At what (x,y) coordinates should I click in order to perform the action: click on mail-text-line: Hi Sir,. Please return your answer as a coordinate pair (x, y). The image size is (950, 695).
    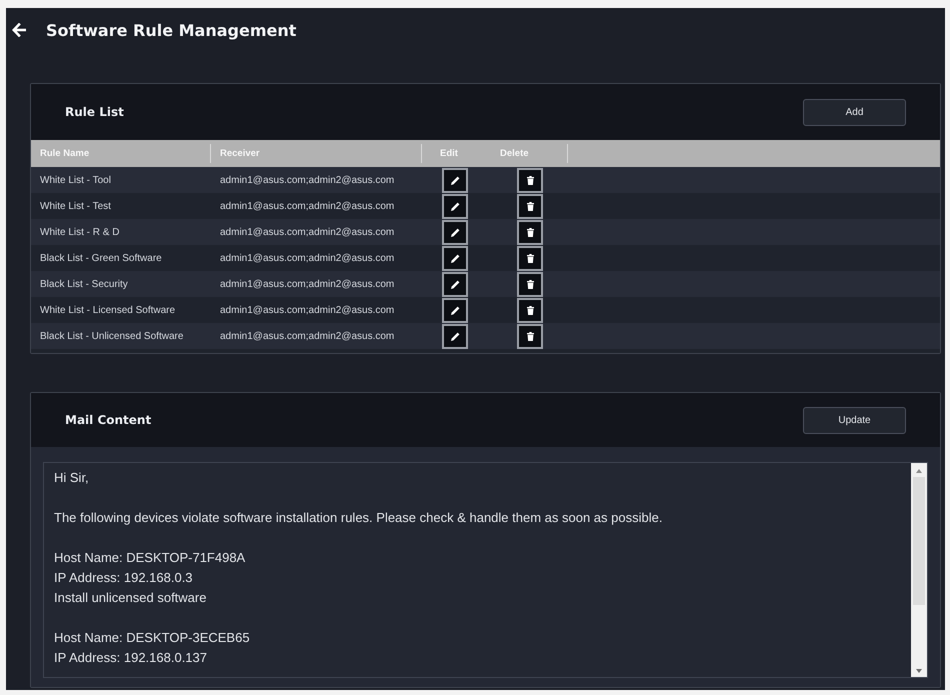
    Looking at the image, I should click on (71, 478).